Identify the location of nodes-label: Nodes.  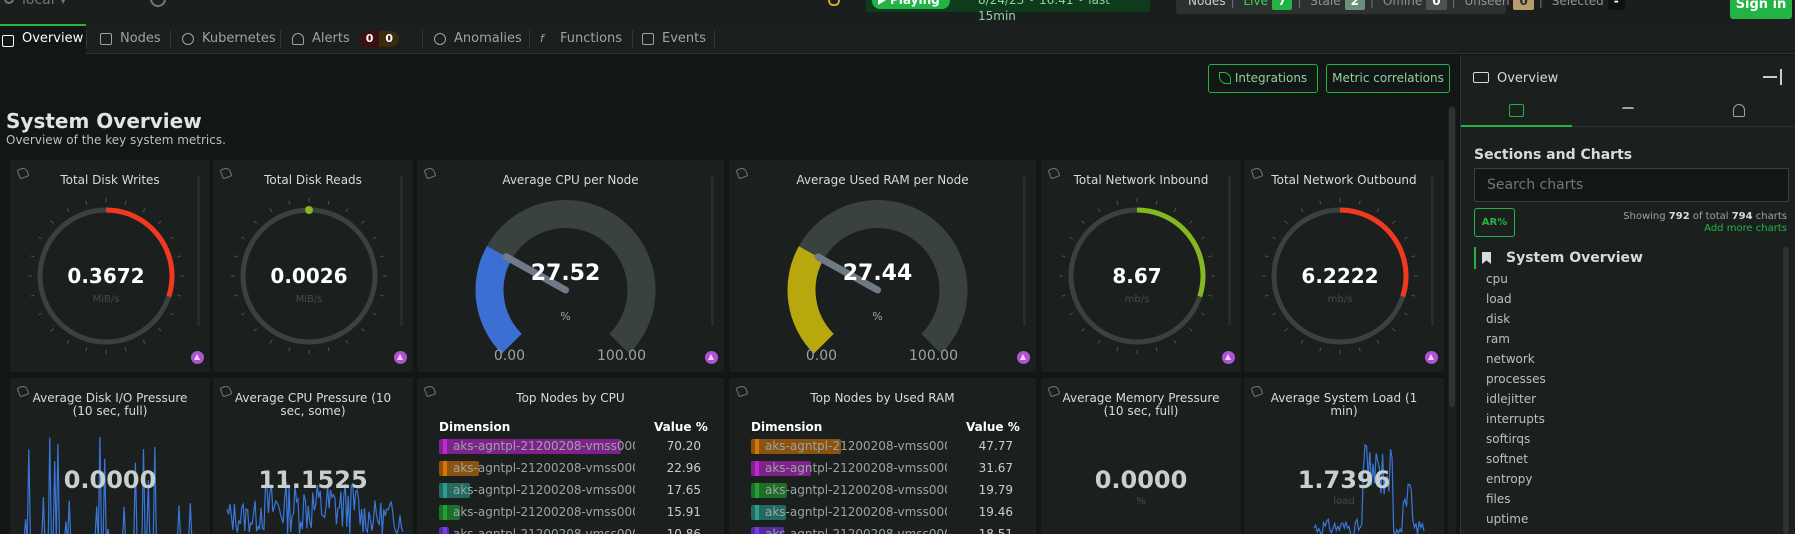
(1207, 4).